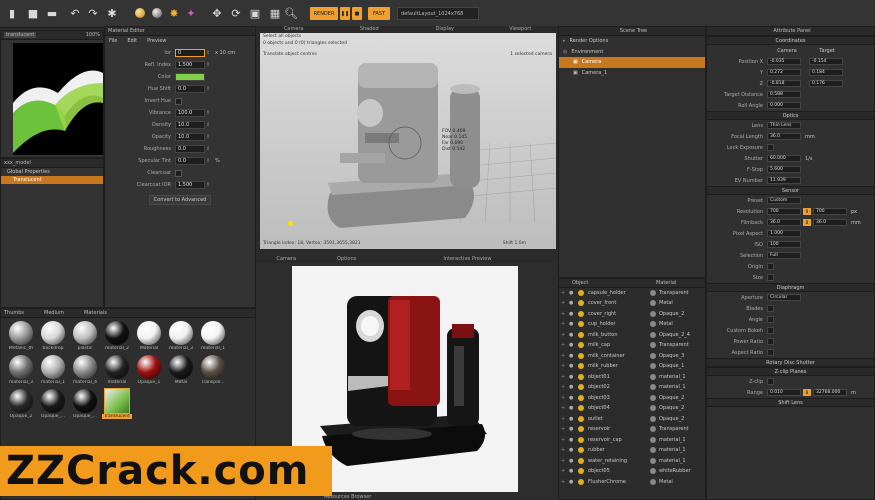 This screenshot has height=500, width=875. I want to click on scene-tree-render-options: ▸ Render Options, so click(632, 41).